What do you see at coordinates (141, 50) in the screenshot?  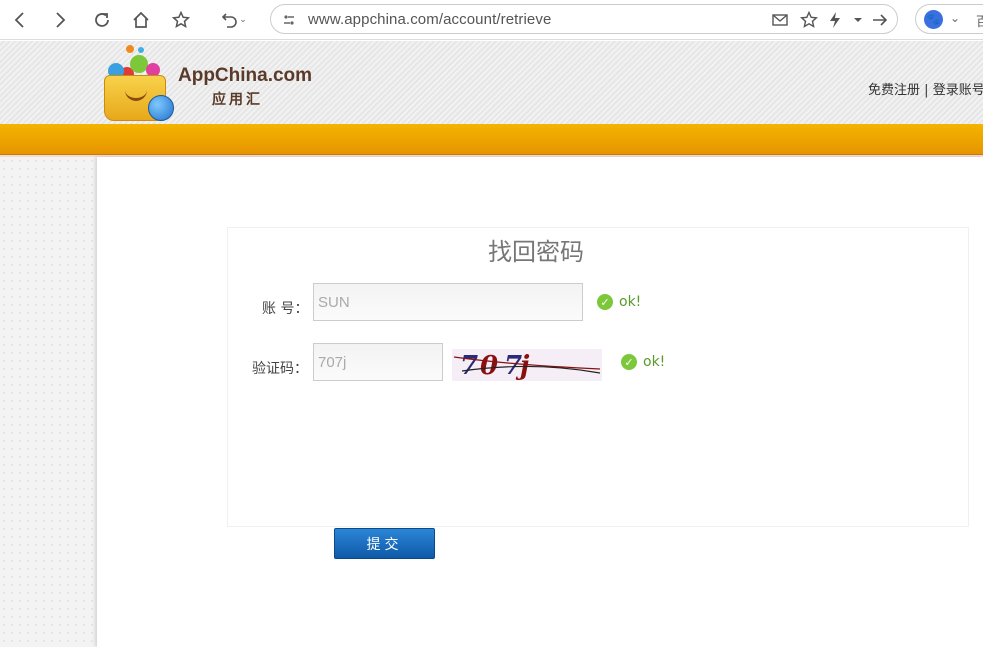 I see `logo-ball-cyan` at bounding box center [141, 50].